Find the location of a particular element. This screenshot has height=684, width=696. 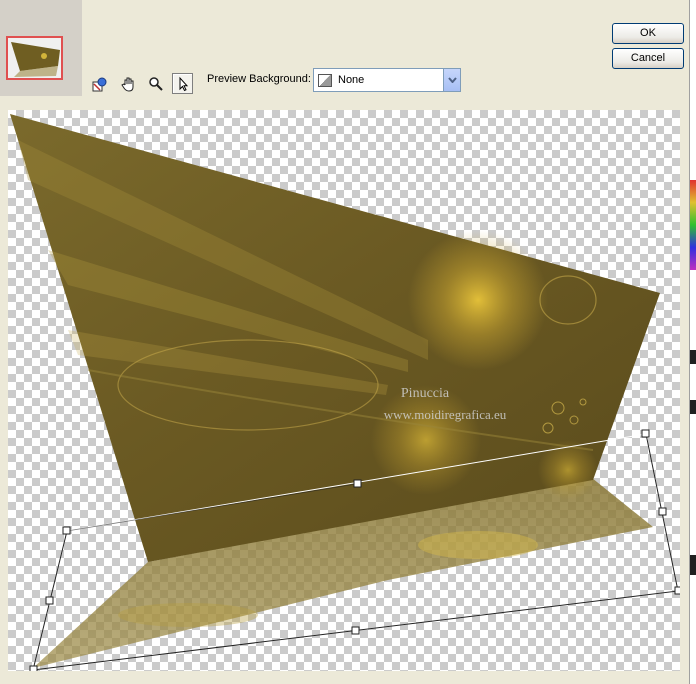

pointer-icon is located at coordinates (183, 83).